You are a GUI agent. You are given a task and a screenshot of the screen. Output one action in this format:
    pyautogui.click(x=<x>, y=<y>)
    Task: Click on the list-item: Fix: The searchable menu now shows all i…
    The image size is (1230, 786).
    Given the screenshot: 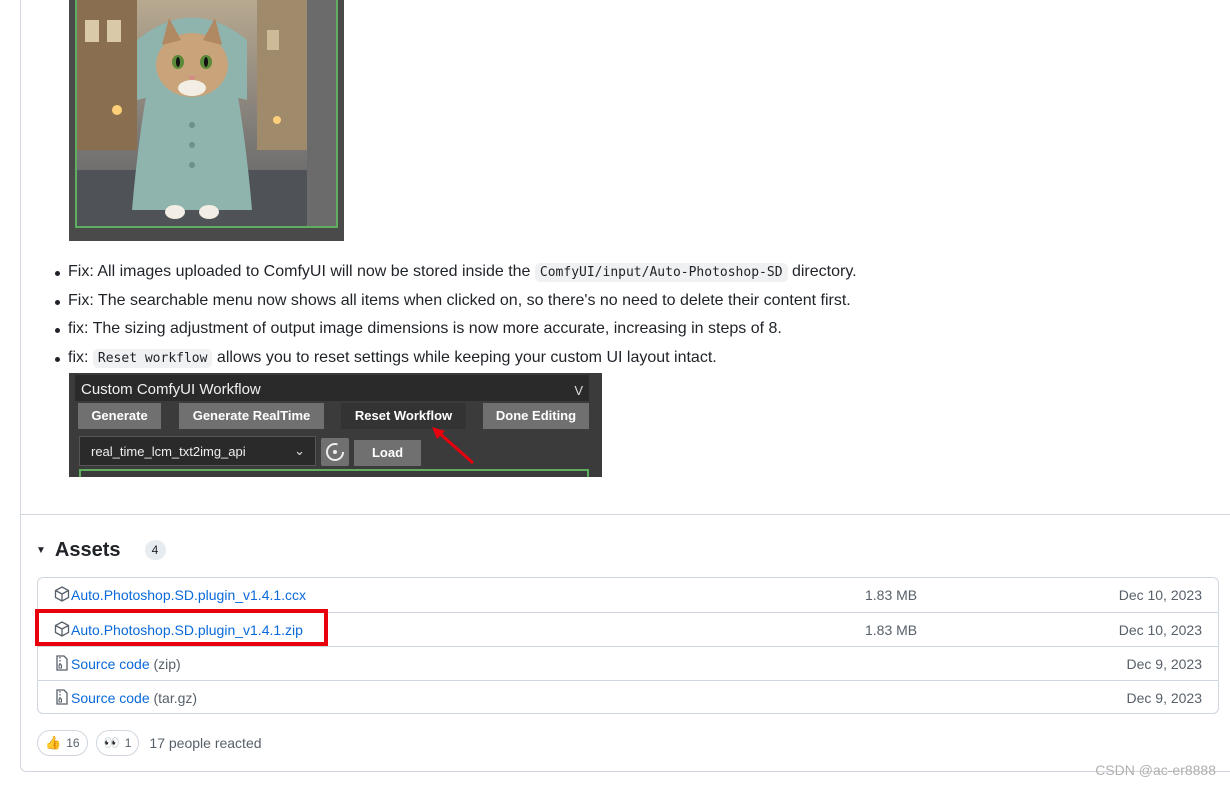 What is the action you would take?
    pyautogui.click(x=627, y=305)
    